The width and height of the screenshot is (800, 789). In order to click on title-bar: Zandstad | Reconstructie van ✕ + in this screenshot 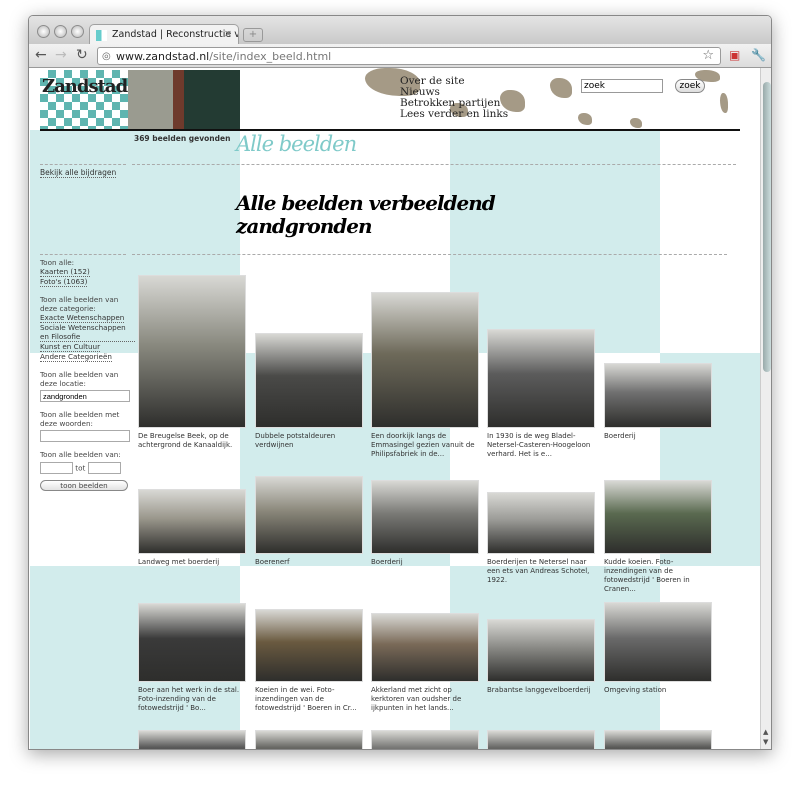, I will do `click(400, 30)`.